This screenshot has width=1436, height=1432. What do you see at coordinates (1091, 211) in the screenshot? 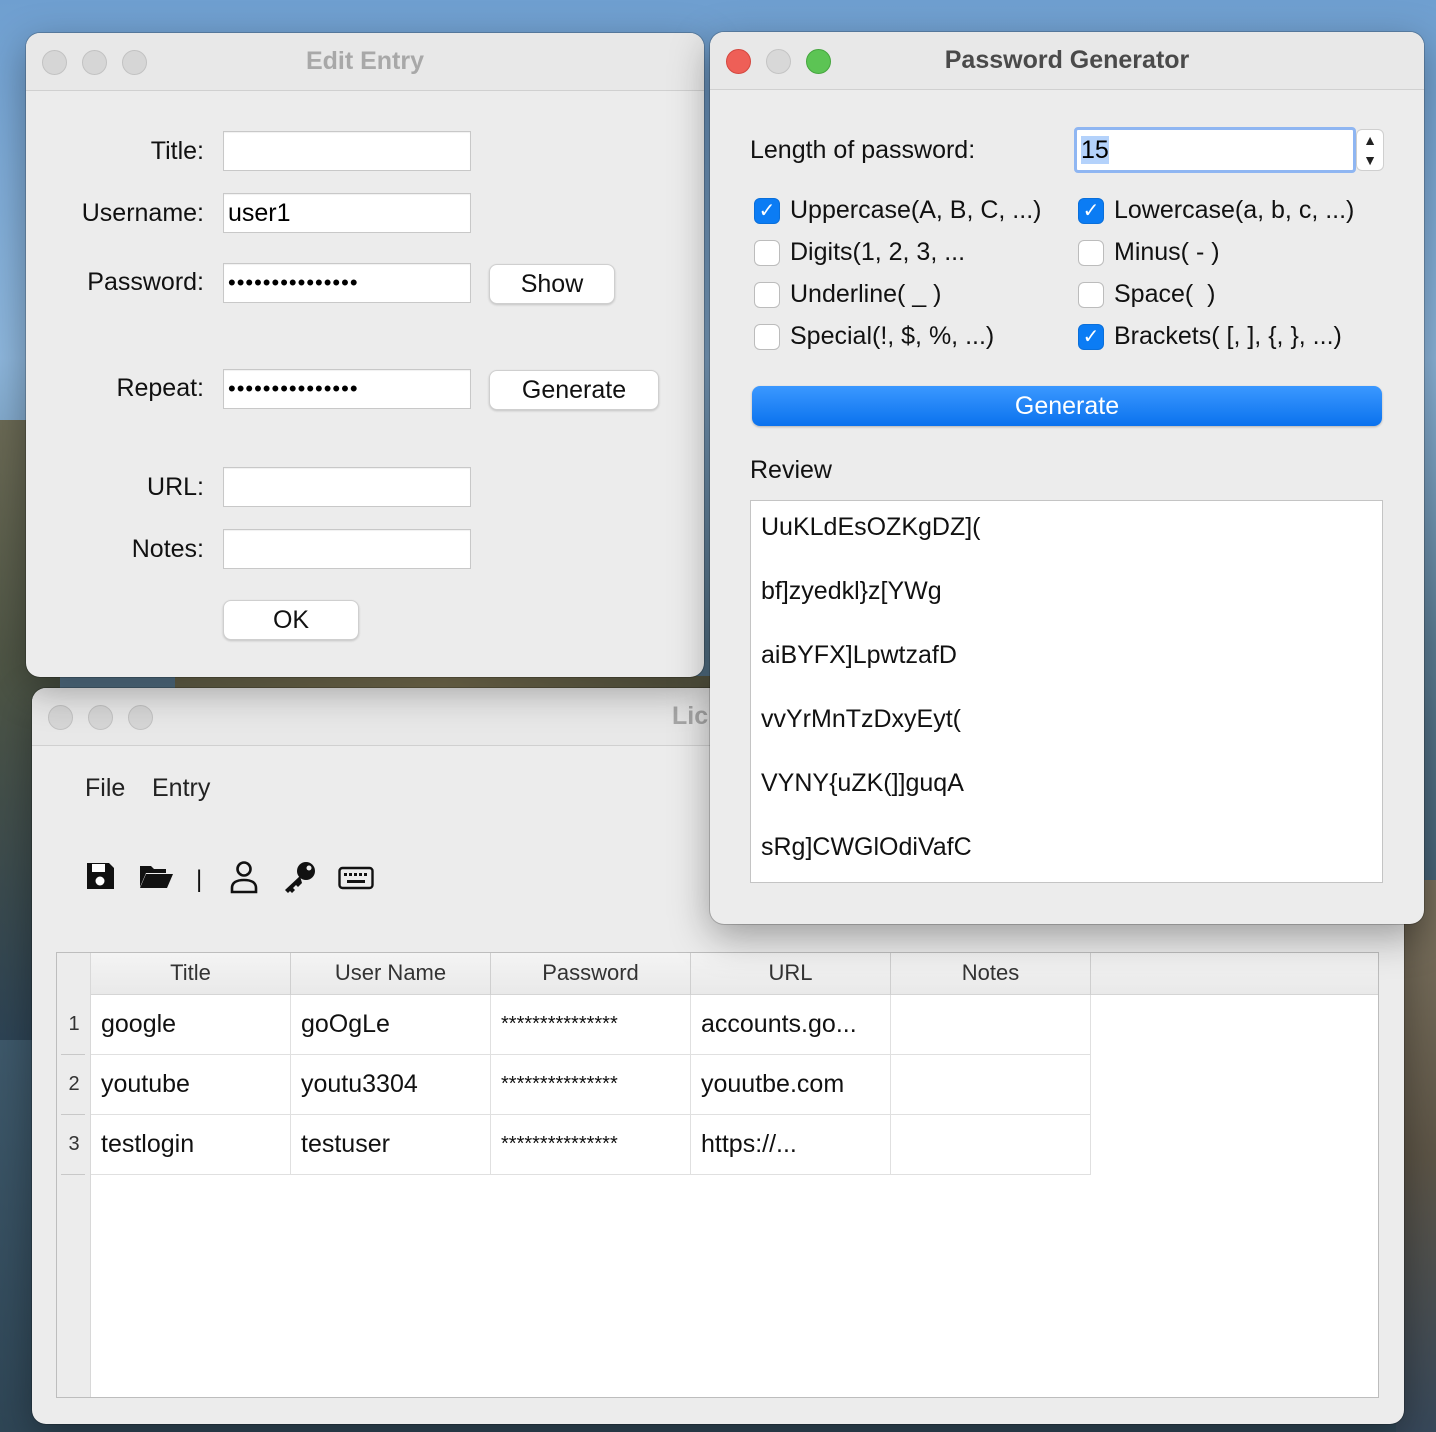
I see `lowercase-checkbox: ✓` at bounding box center [1091, 211].